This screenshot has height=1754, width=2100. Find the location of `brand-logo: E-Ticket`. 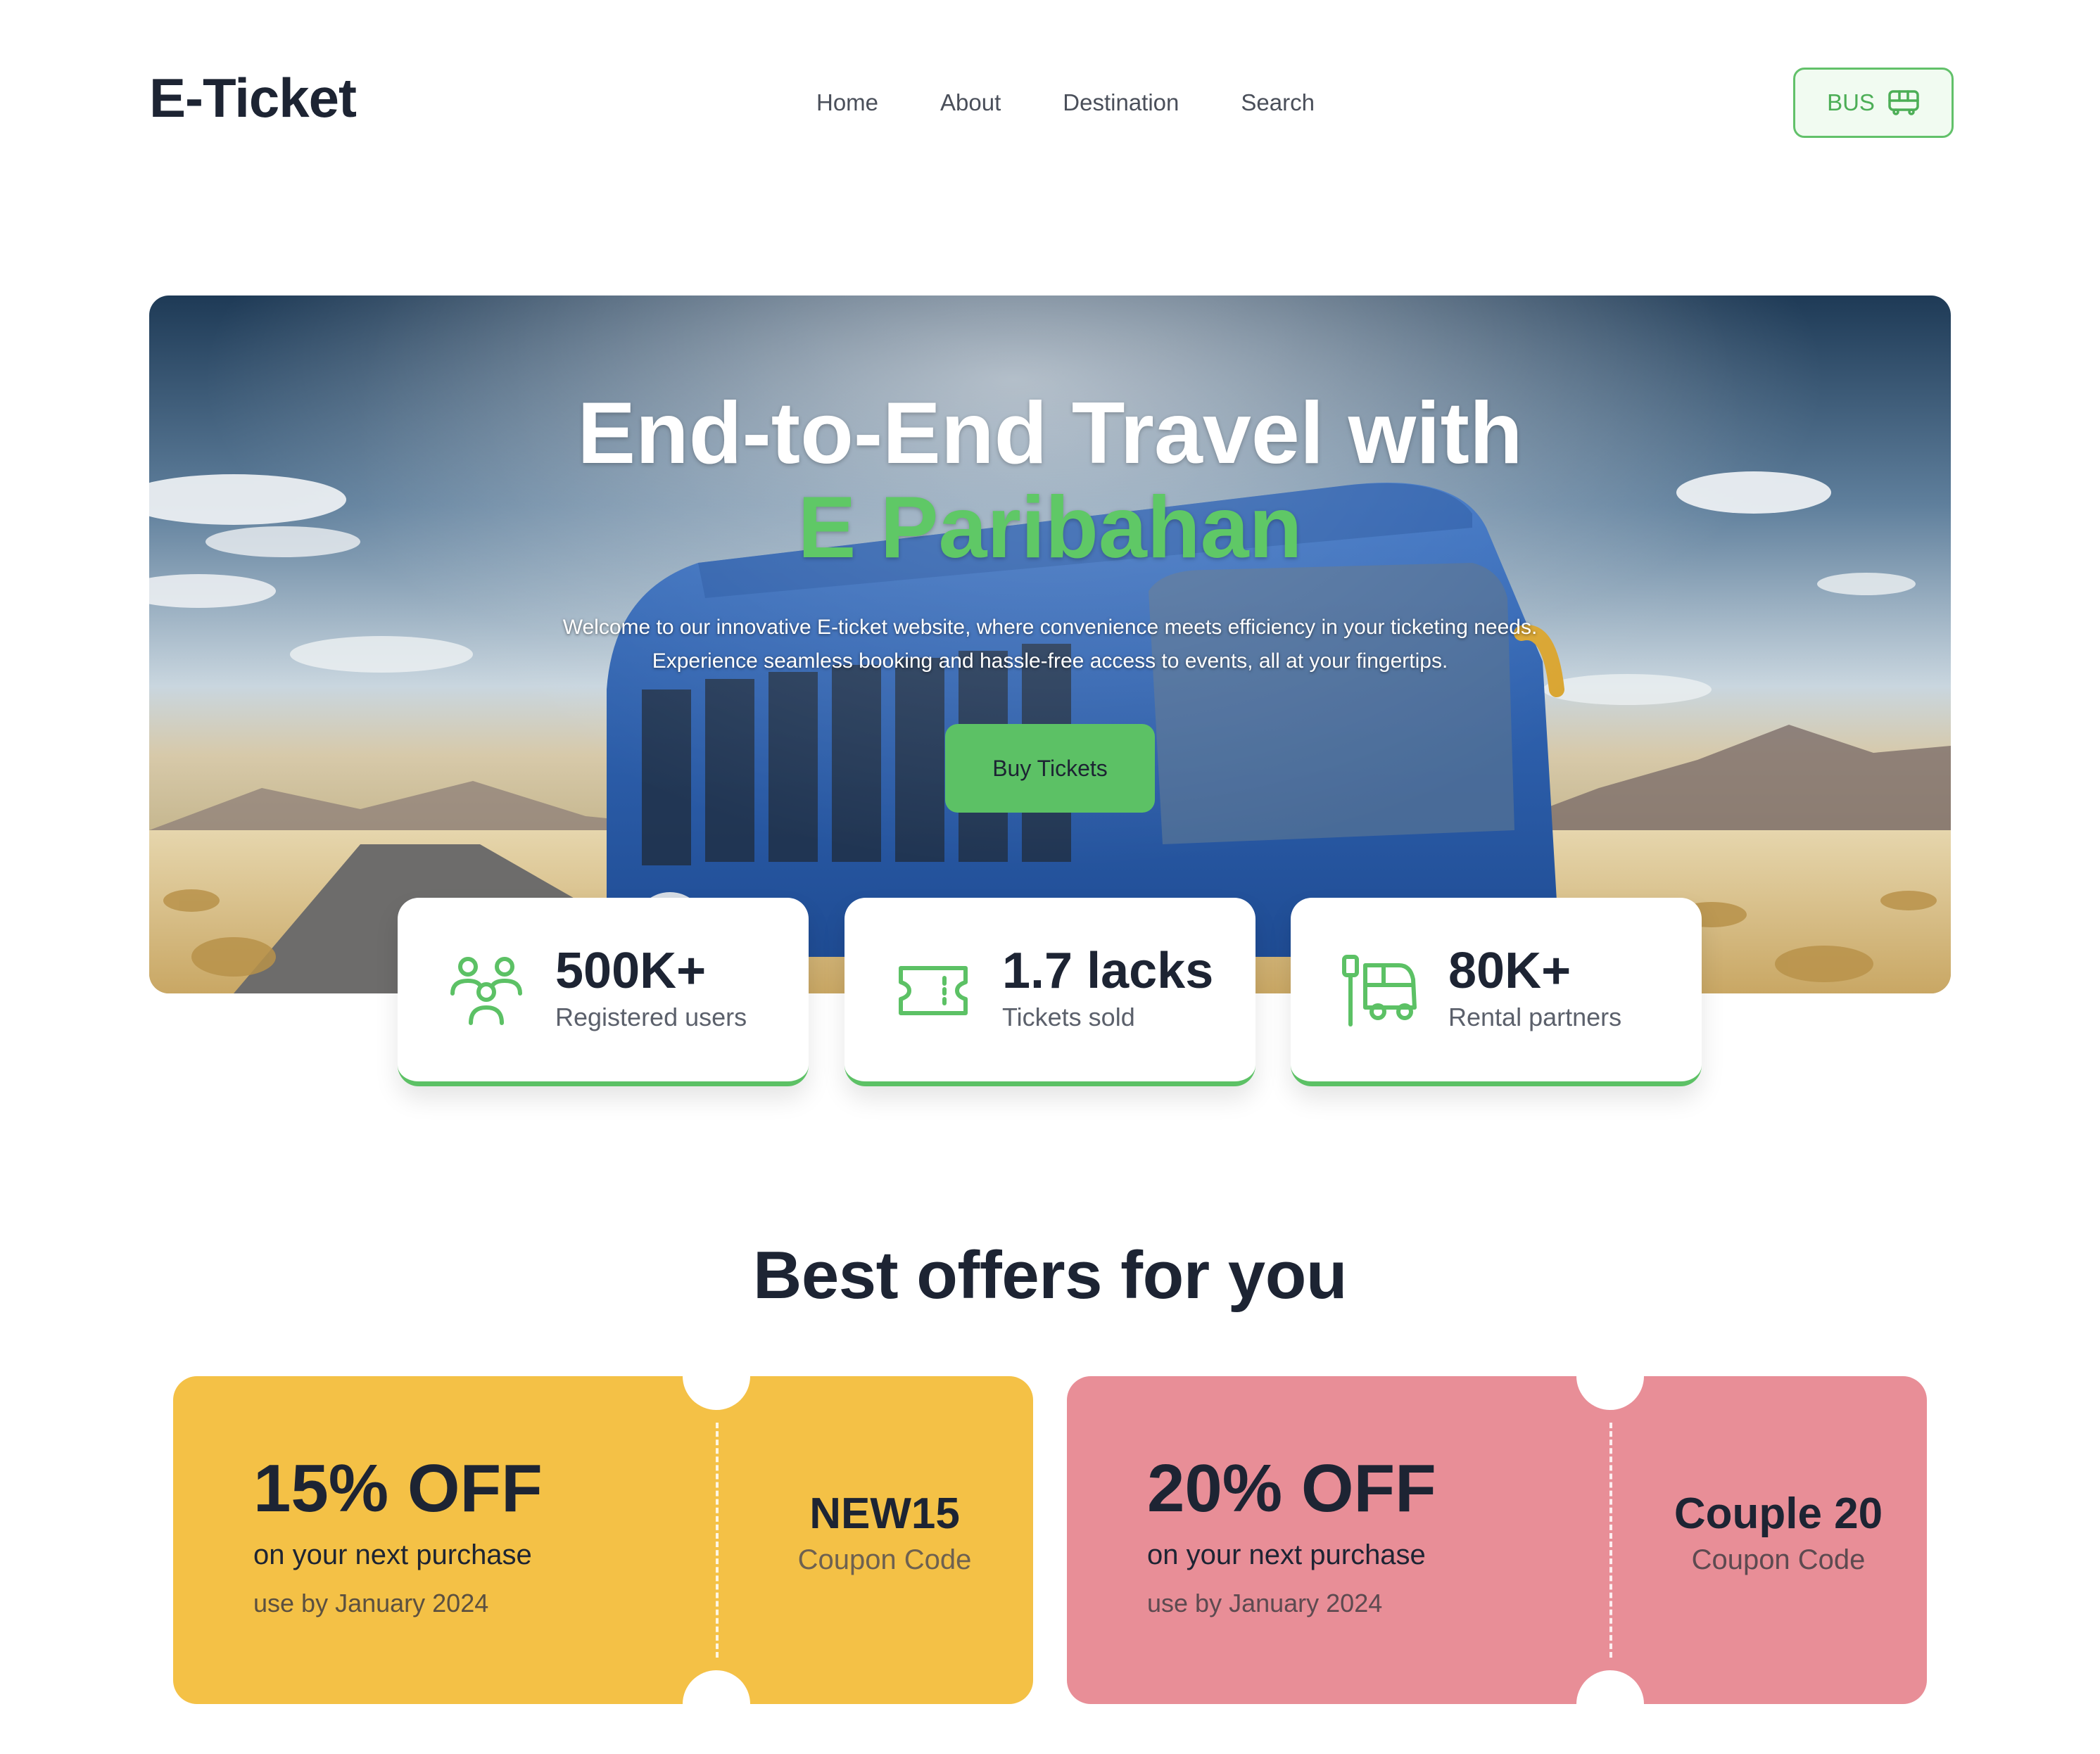

brand-logo: E-Ticket is located at coordinates (253, 98).